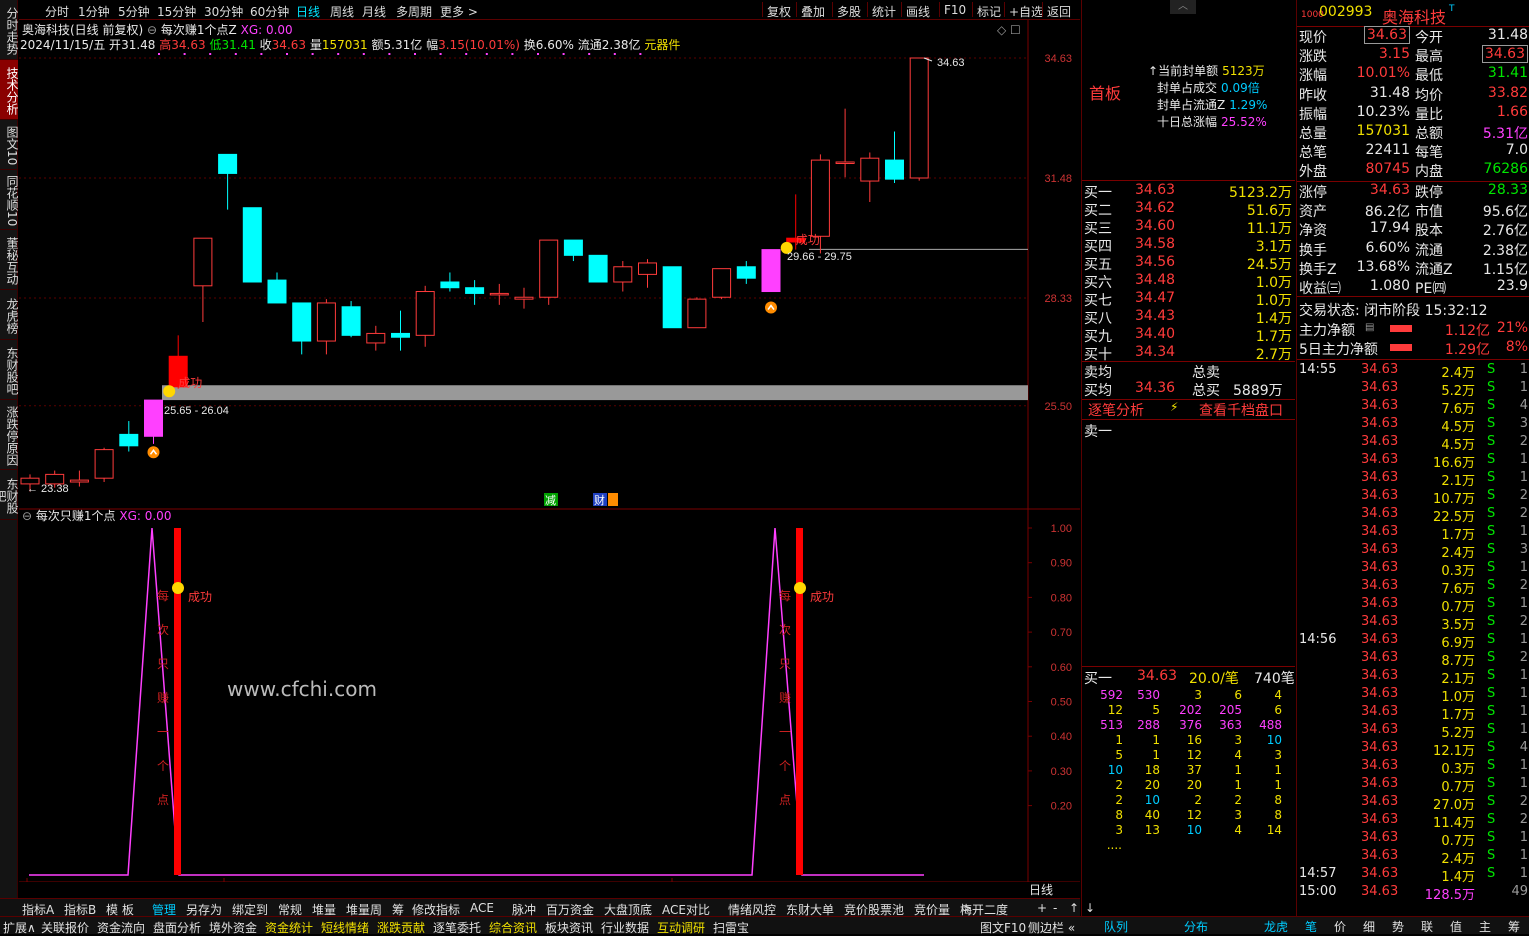 The height and width of the screenshot is (936, 1529). Describe the element at coordinates (1276, 926) in the screenshot. I see `mid-tab: 龙虎` at that location.